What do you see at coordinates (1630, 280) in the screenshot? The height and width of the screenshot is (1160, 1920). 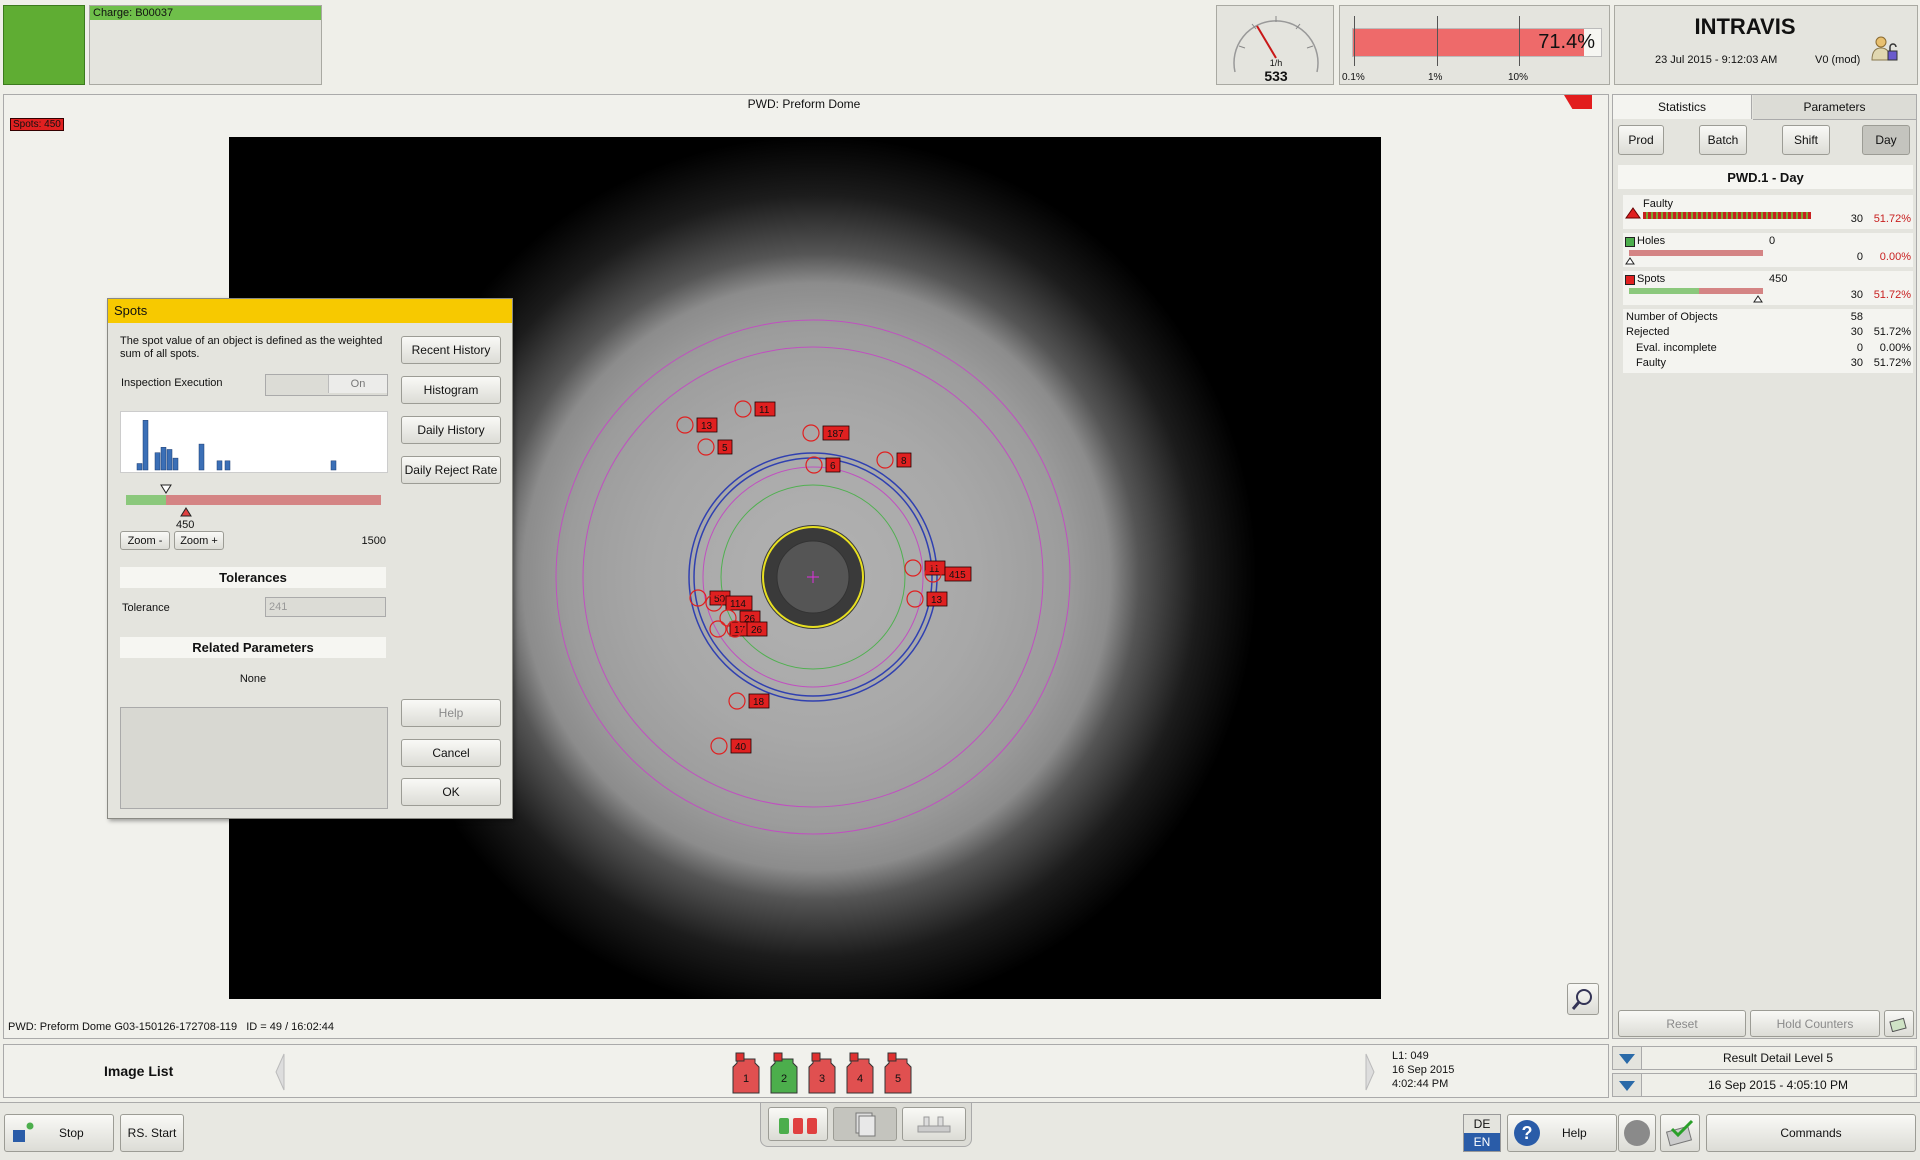 I see `spots-square-icon` at bounding box center [1630, 280].